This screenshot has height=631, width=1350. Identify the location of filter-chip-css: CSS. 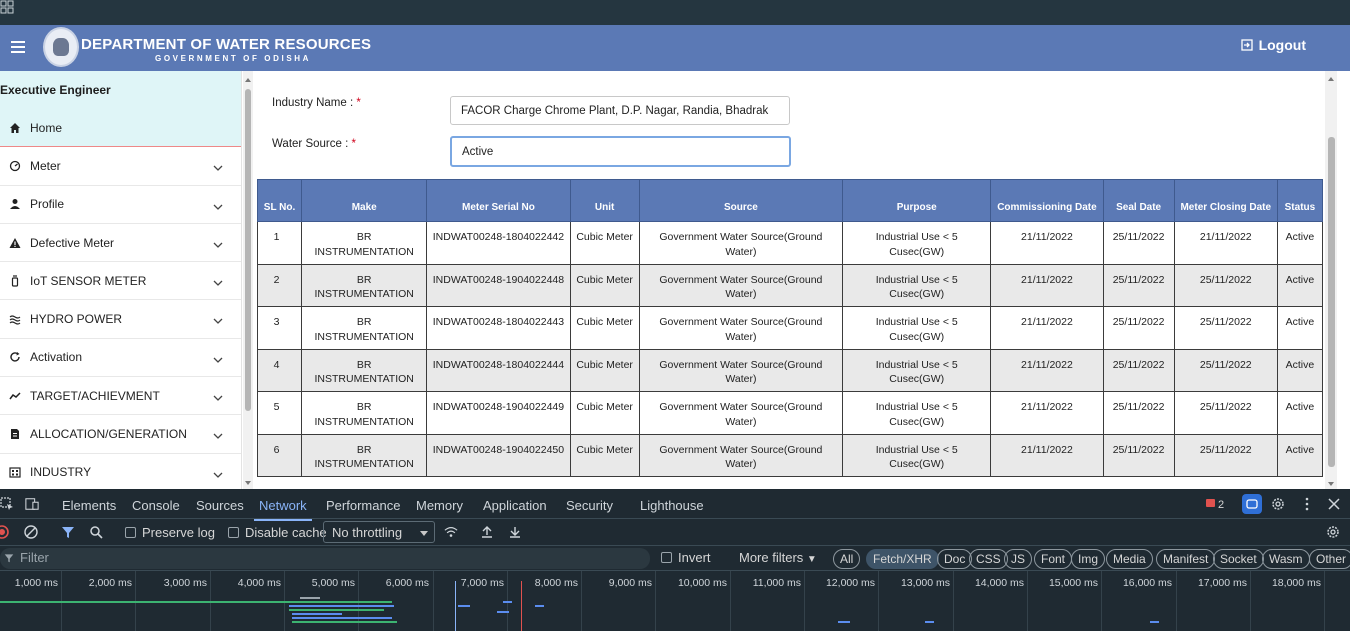
(988, 559).